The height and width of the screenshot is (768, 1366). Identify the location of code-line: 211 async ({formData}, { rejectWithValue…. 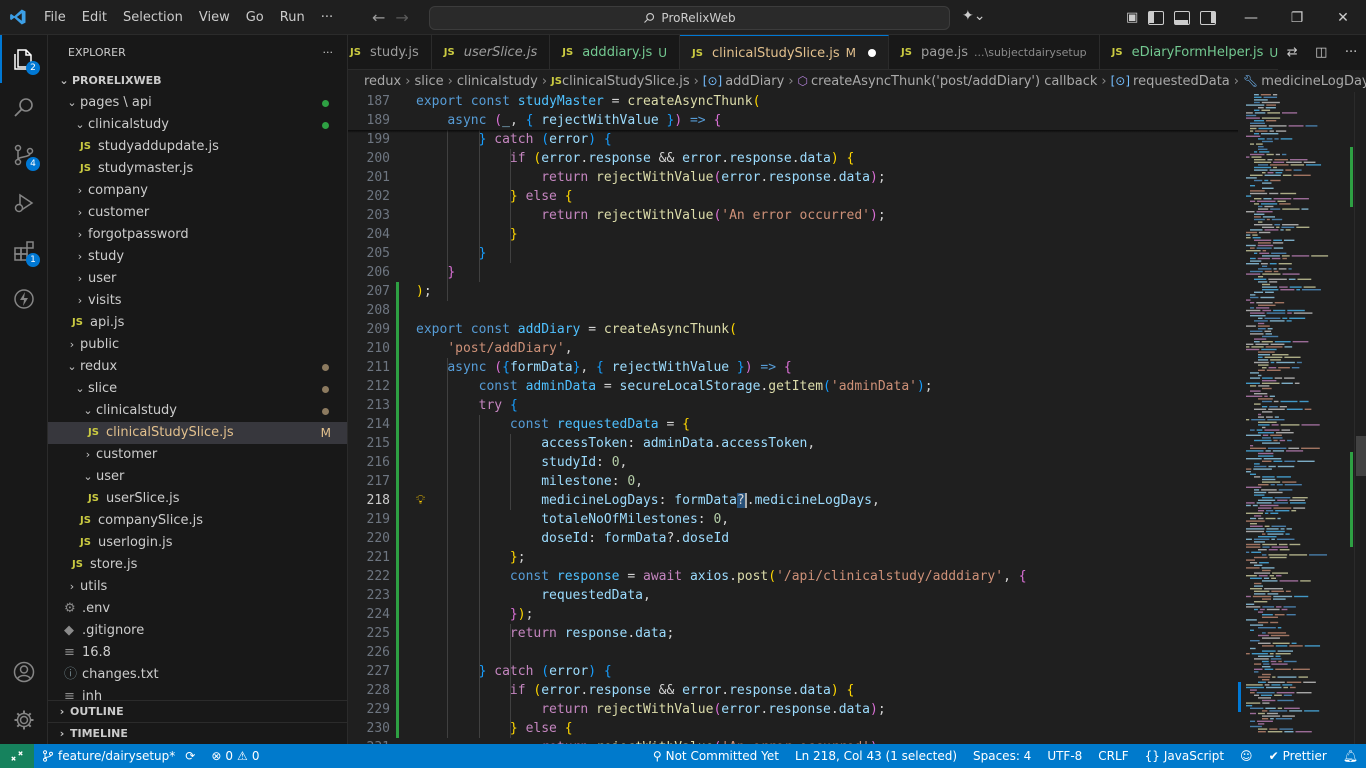
(793, 367).